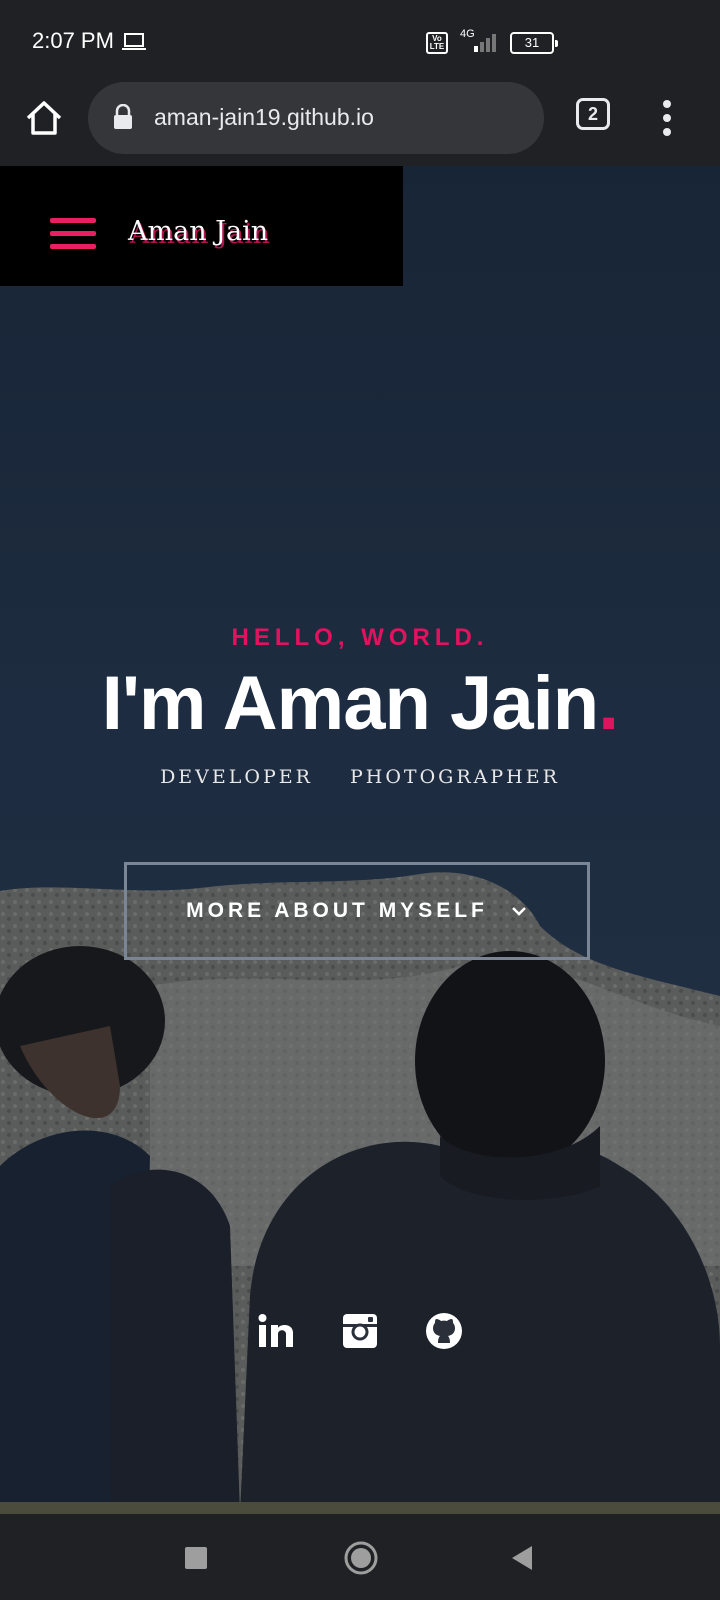 This screenshot has height=1600, width=720. I want to click on status-time: 2:07 PM, so click(73, 40).